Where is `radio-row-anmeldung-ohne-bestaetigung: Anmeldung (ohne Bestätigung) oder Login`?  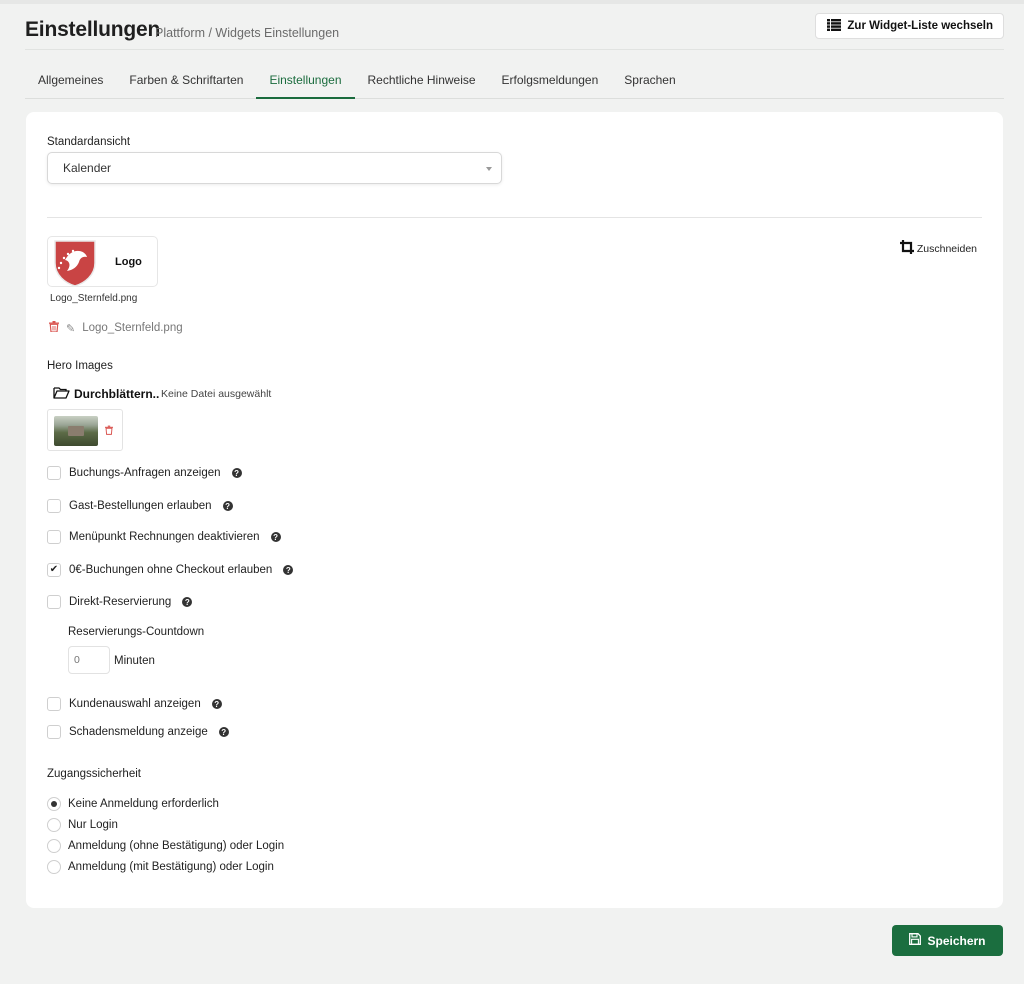
radio-row-anmeldung-ohne-bestaetigung: Anmeldung (ohne Bestätigung) oder Login is located at coordinates (165, 846).